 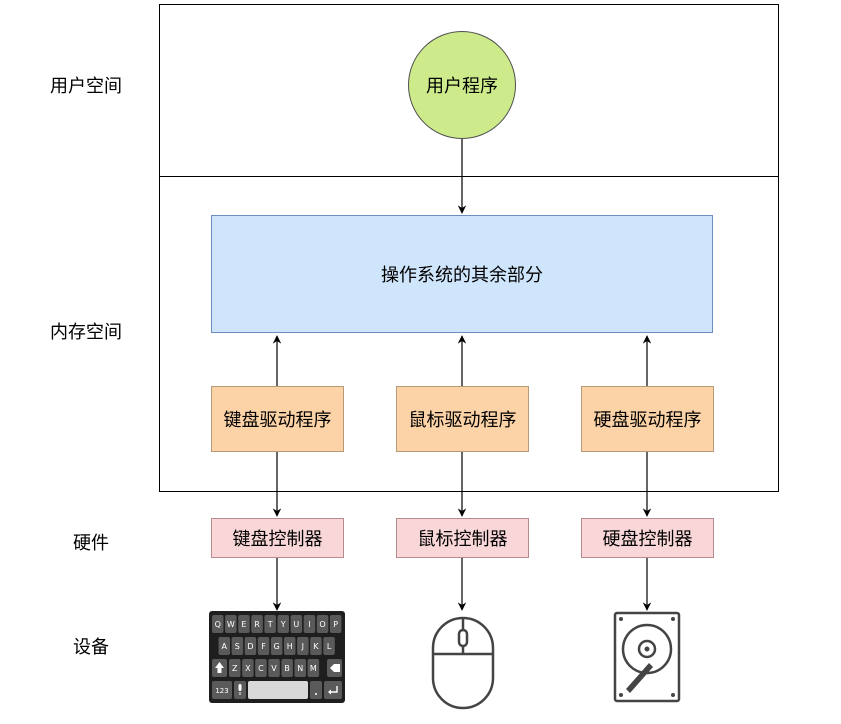 I want to click on key-label-t: T, so click(x=270, y=624).